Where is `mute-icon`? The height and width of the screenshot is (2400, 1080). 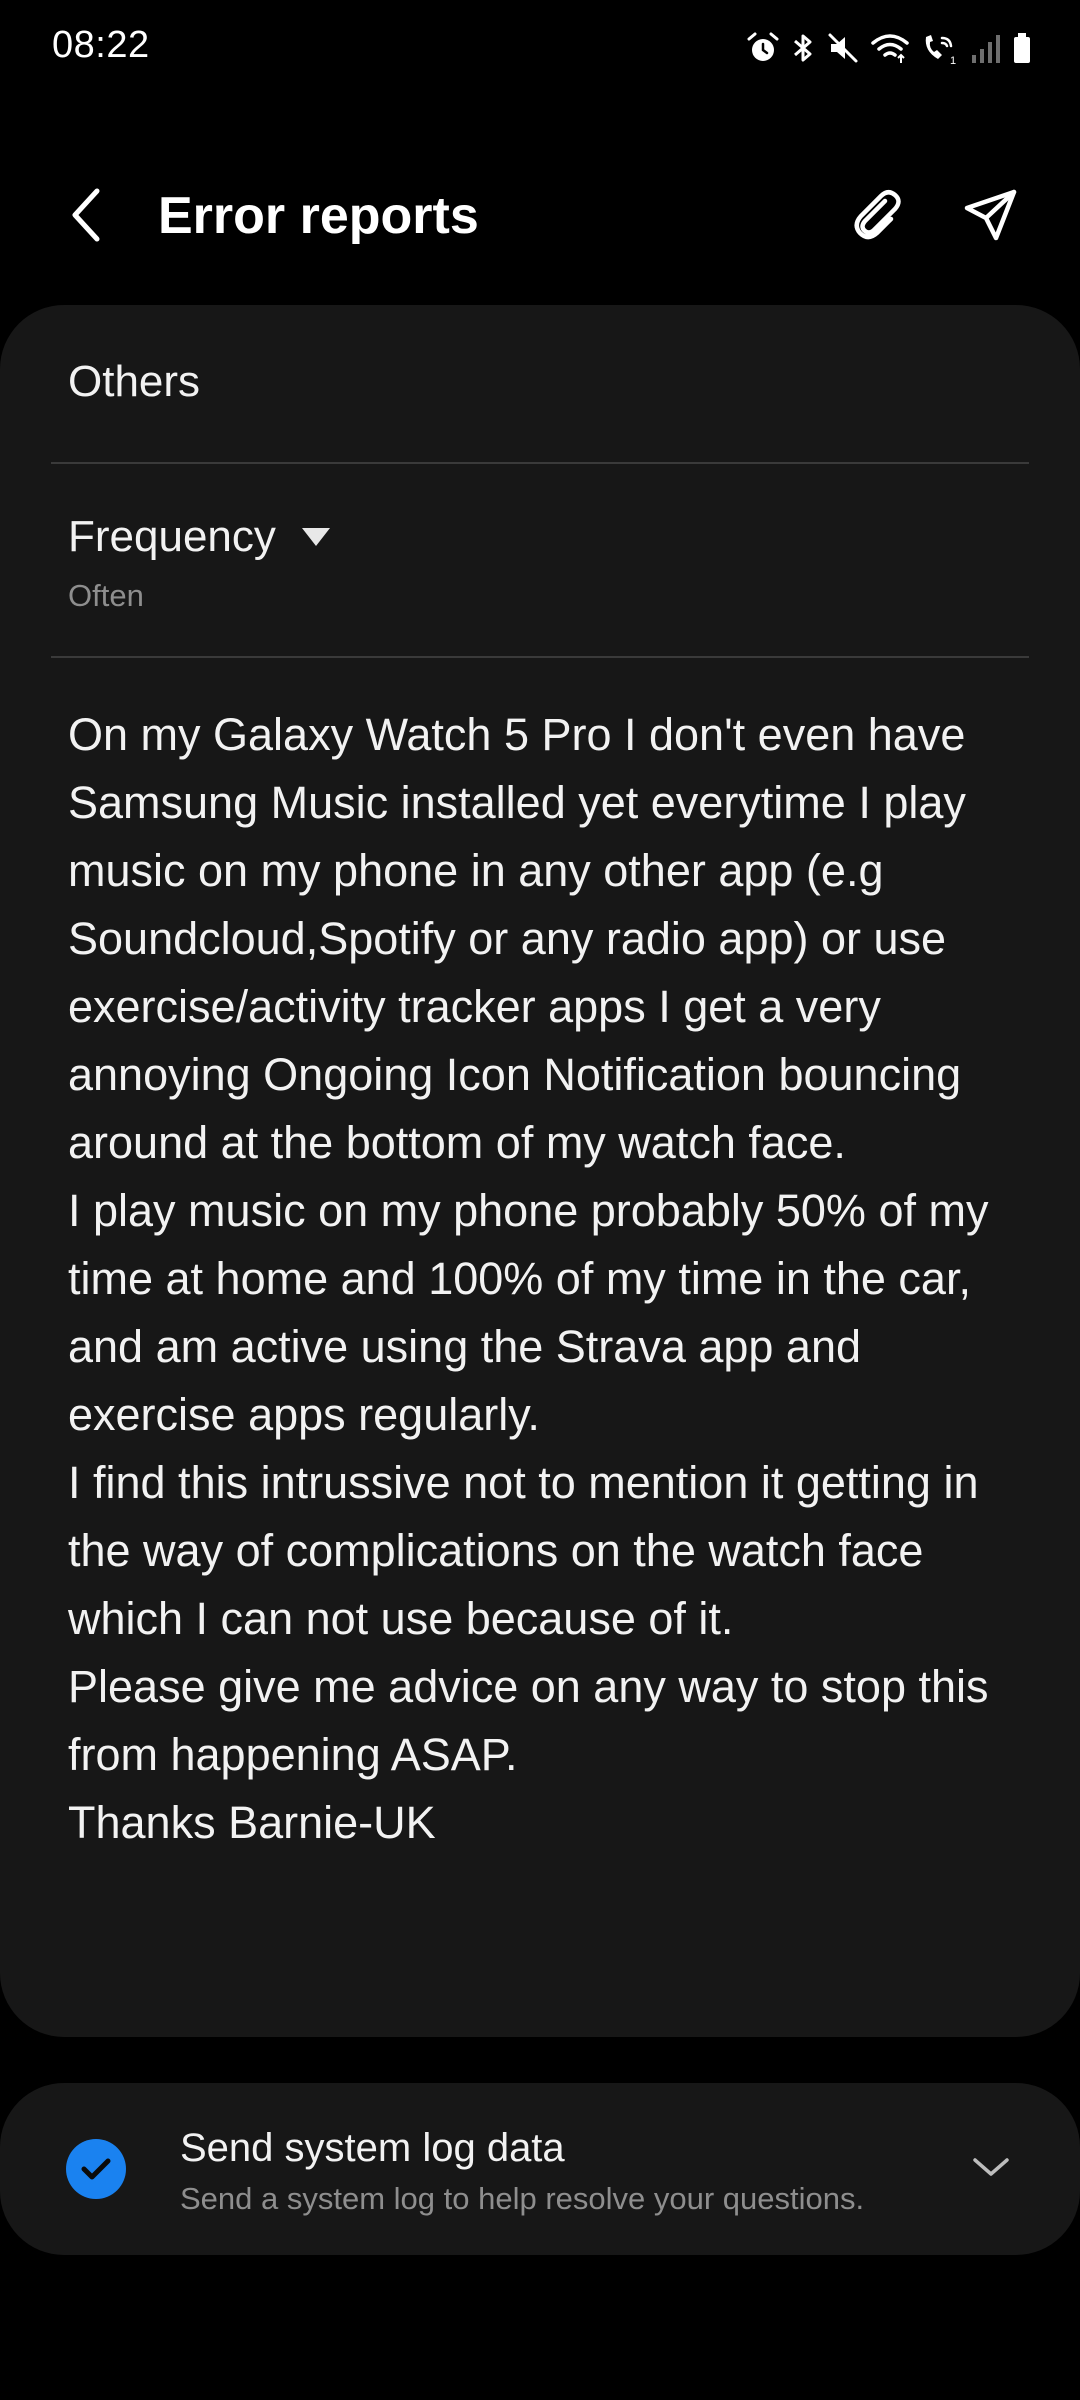 mute-icon is located at coordinates (843, 48).